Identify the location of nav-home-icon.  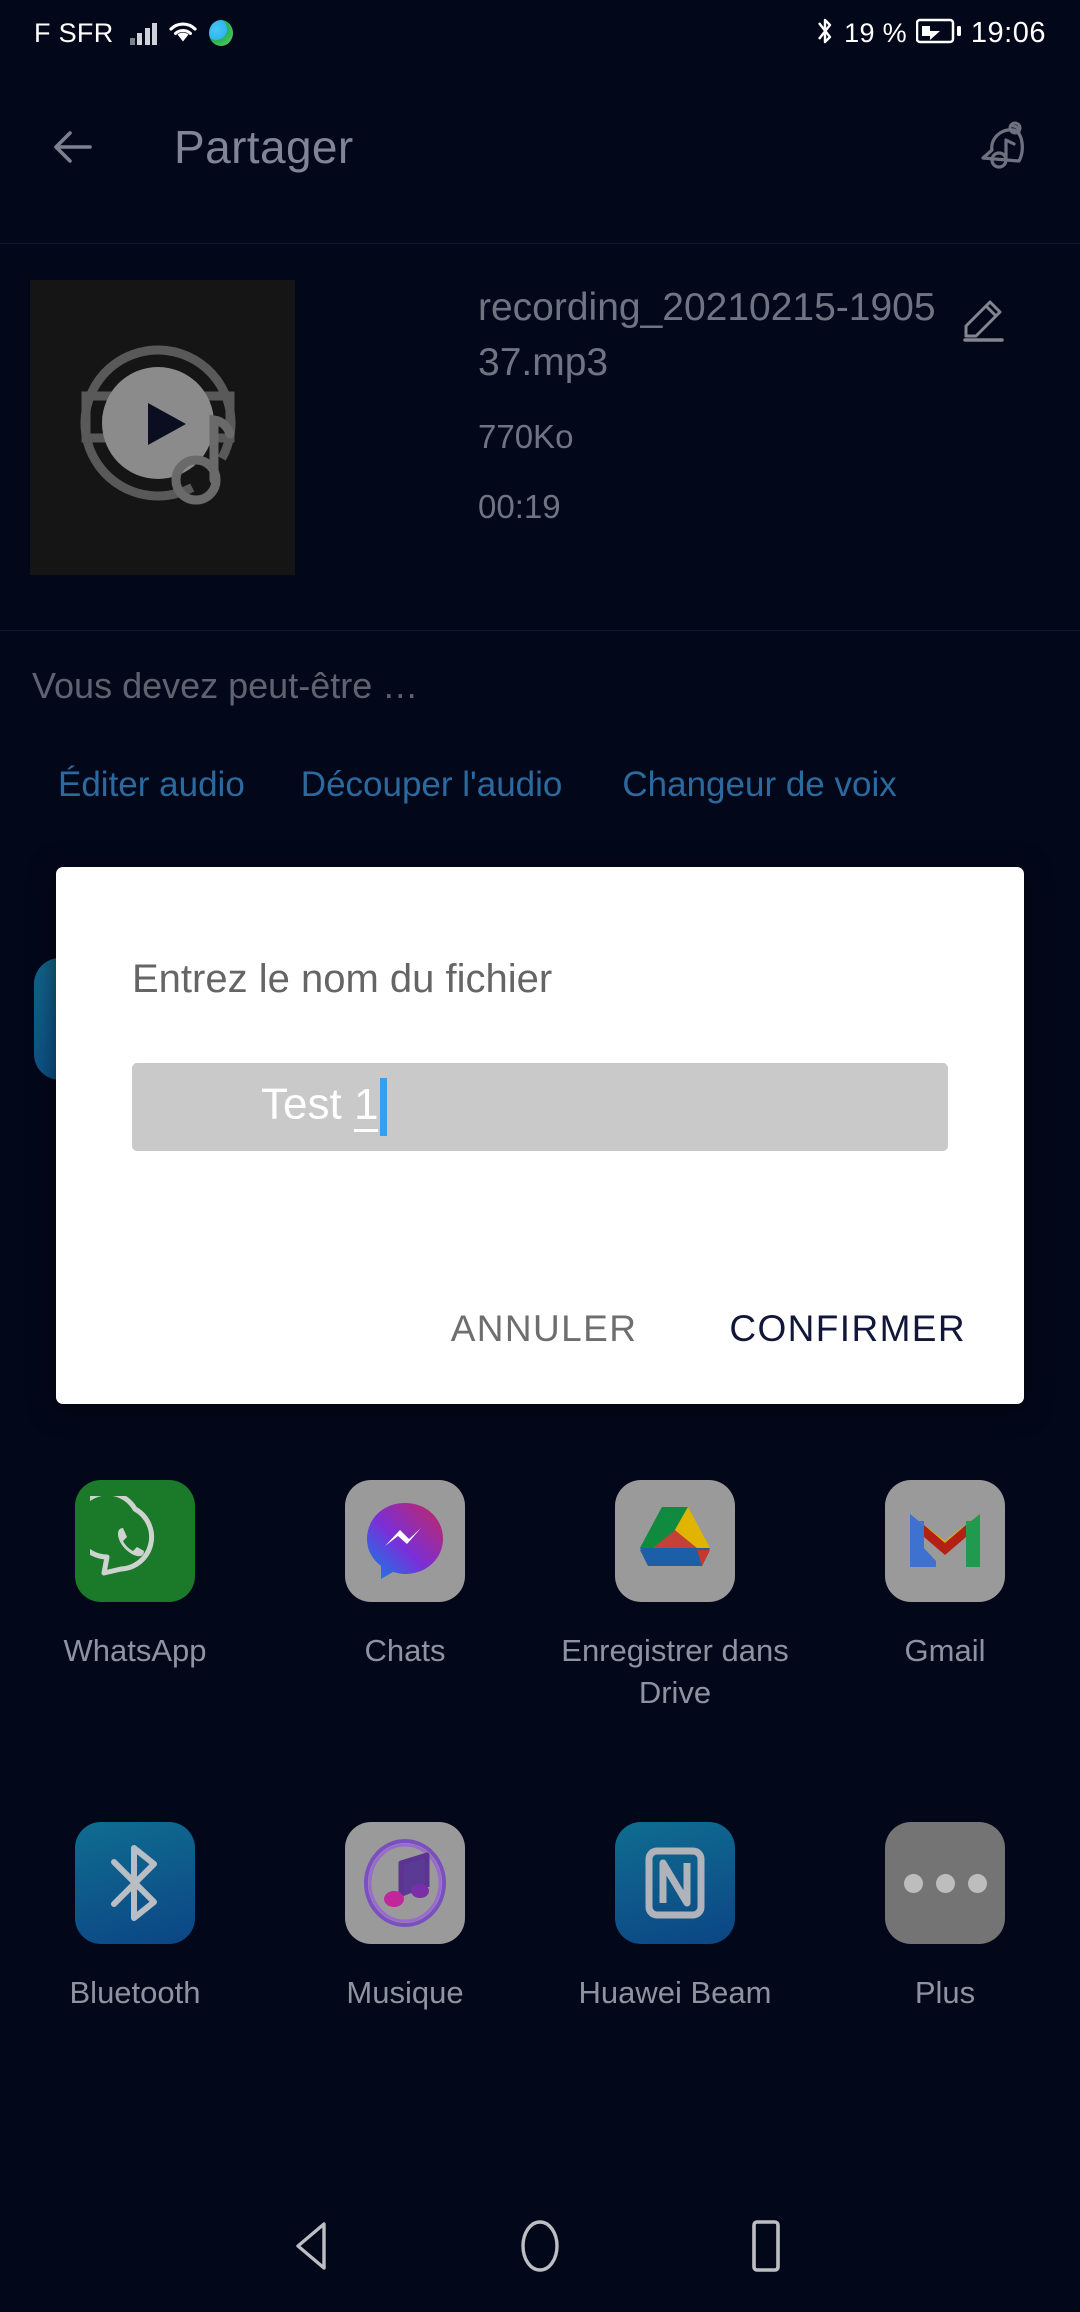
(540, 2246).